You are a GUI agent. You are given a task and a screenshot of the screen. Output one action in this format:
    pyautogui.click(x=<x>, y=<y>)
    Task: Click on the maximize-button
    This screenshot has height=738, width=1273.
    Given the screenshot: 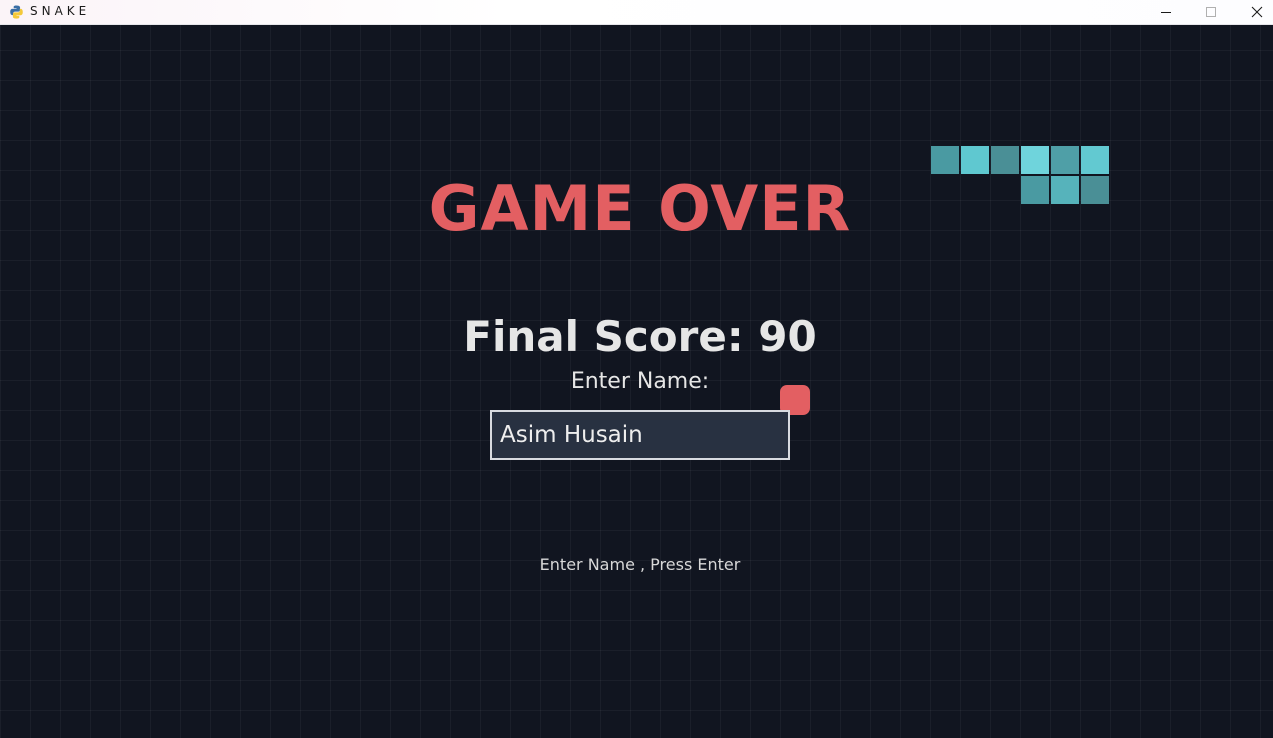 What is the action you would take?
    pyautogui.click(x=1211, y=12)
    